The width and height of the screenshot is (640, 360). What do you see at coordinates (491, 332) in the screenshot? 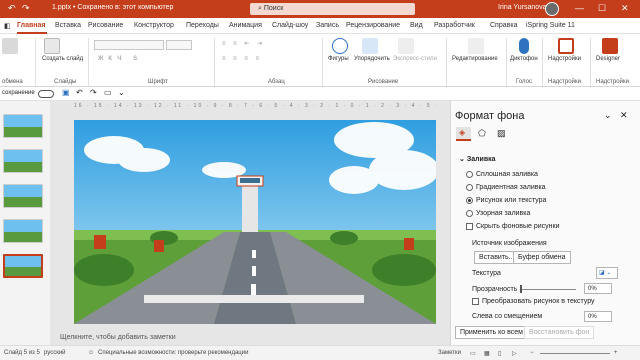
I see `apply-all-button: Применить ко всем` at bounding box center [491, 332].